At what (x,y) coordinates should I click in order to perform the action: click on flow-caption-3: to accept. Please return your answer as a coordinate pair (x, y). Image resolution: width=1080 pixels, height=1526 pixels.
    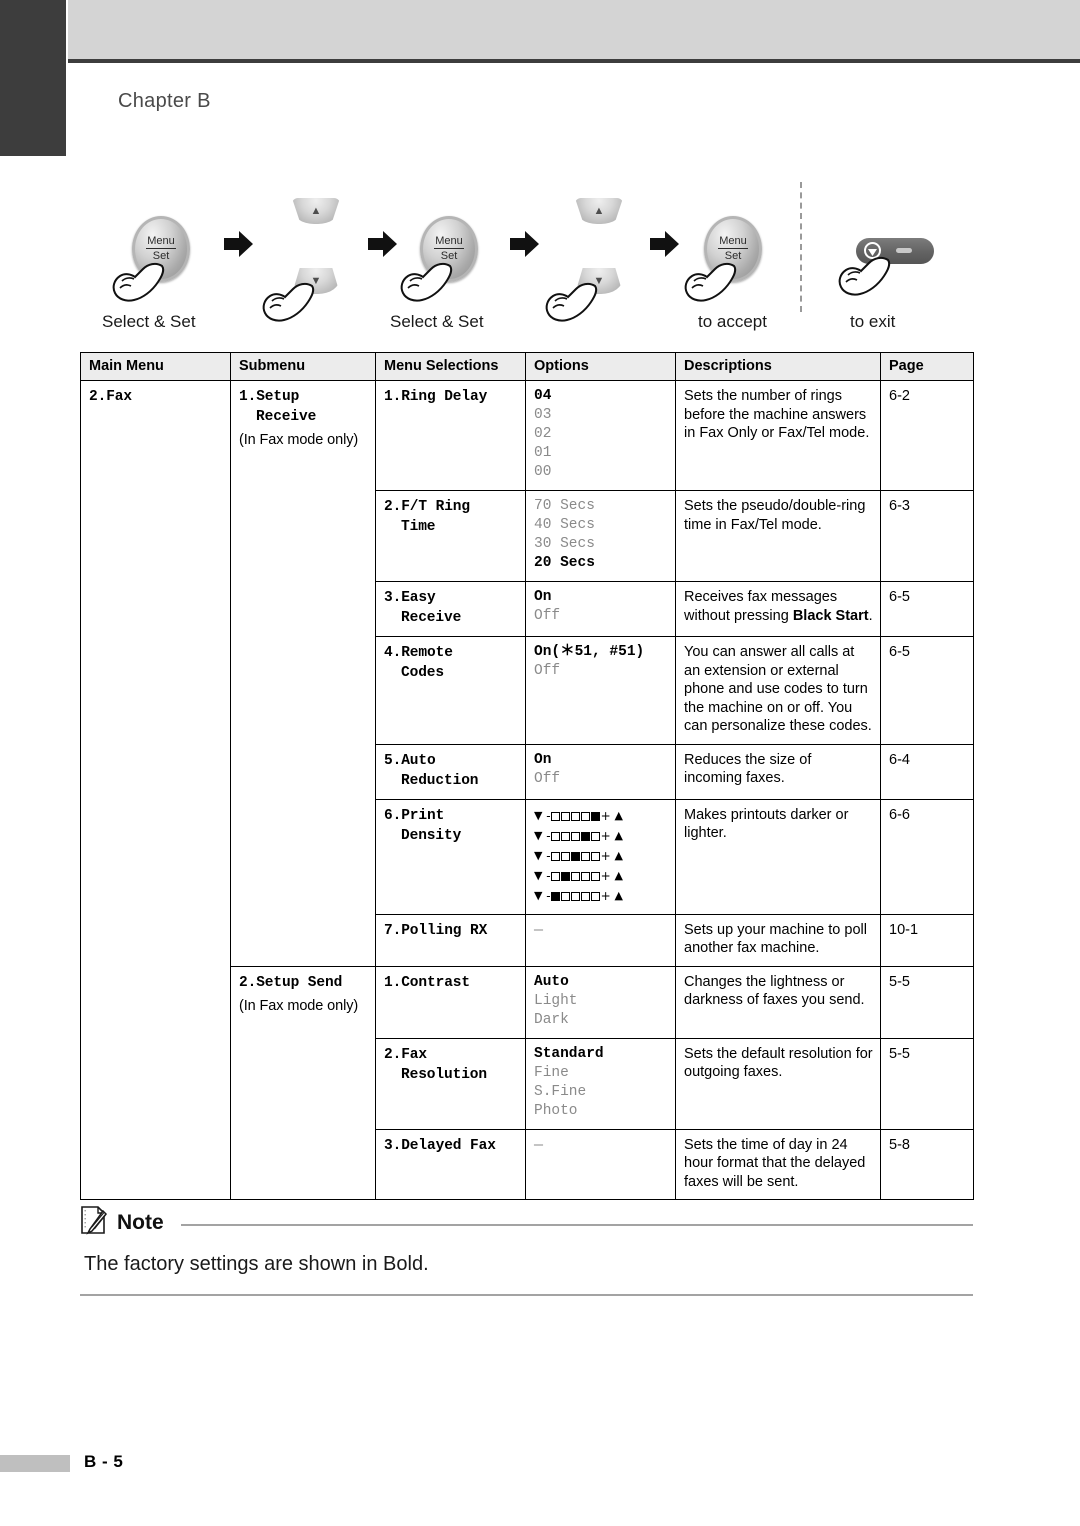
    Looking at the image, I should click on (732, 321).